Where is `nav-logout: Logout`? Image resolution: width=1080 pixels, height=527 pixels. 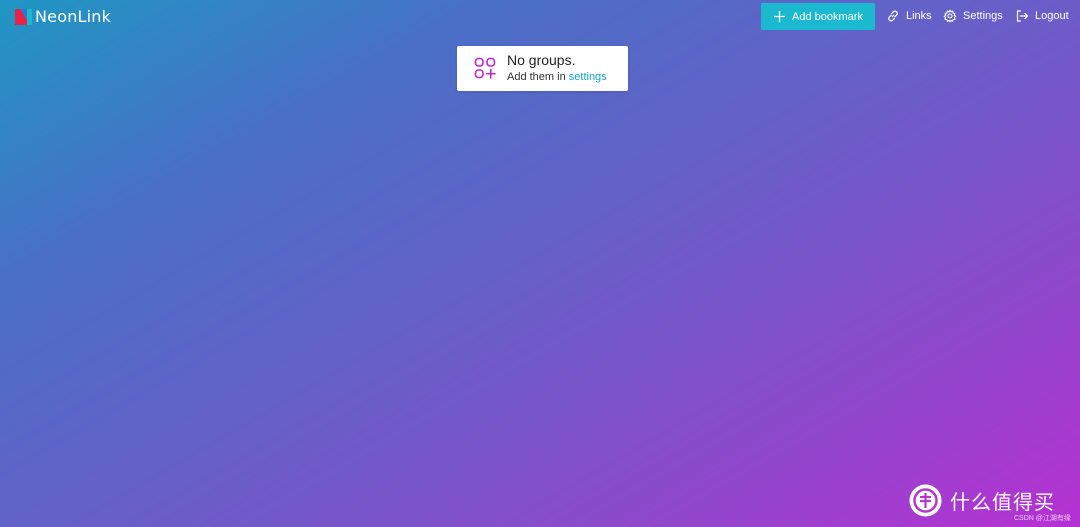
nav-logout: Logout is located at coordinates (1042, 16).